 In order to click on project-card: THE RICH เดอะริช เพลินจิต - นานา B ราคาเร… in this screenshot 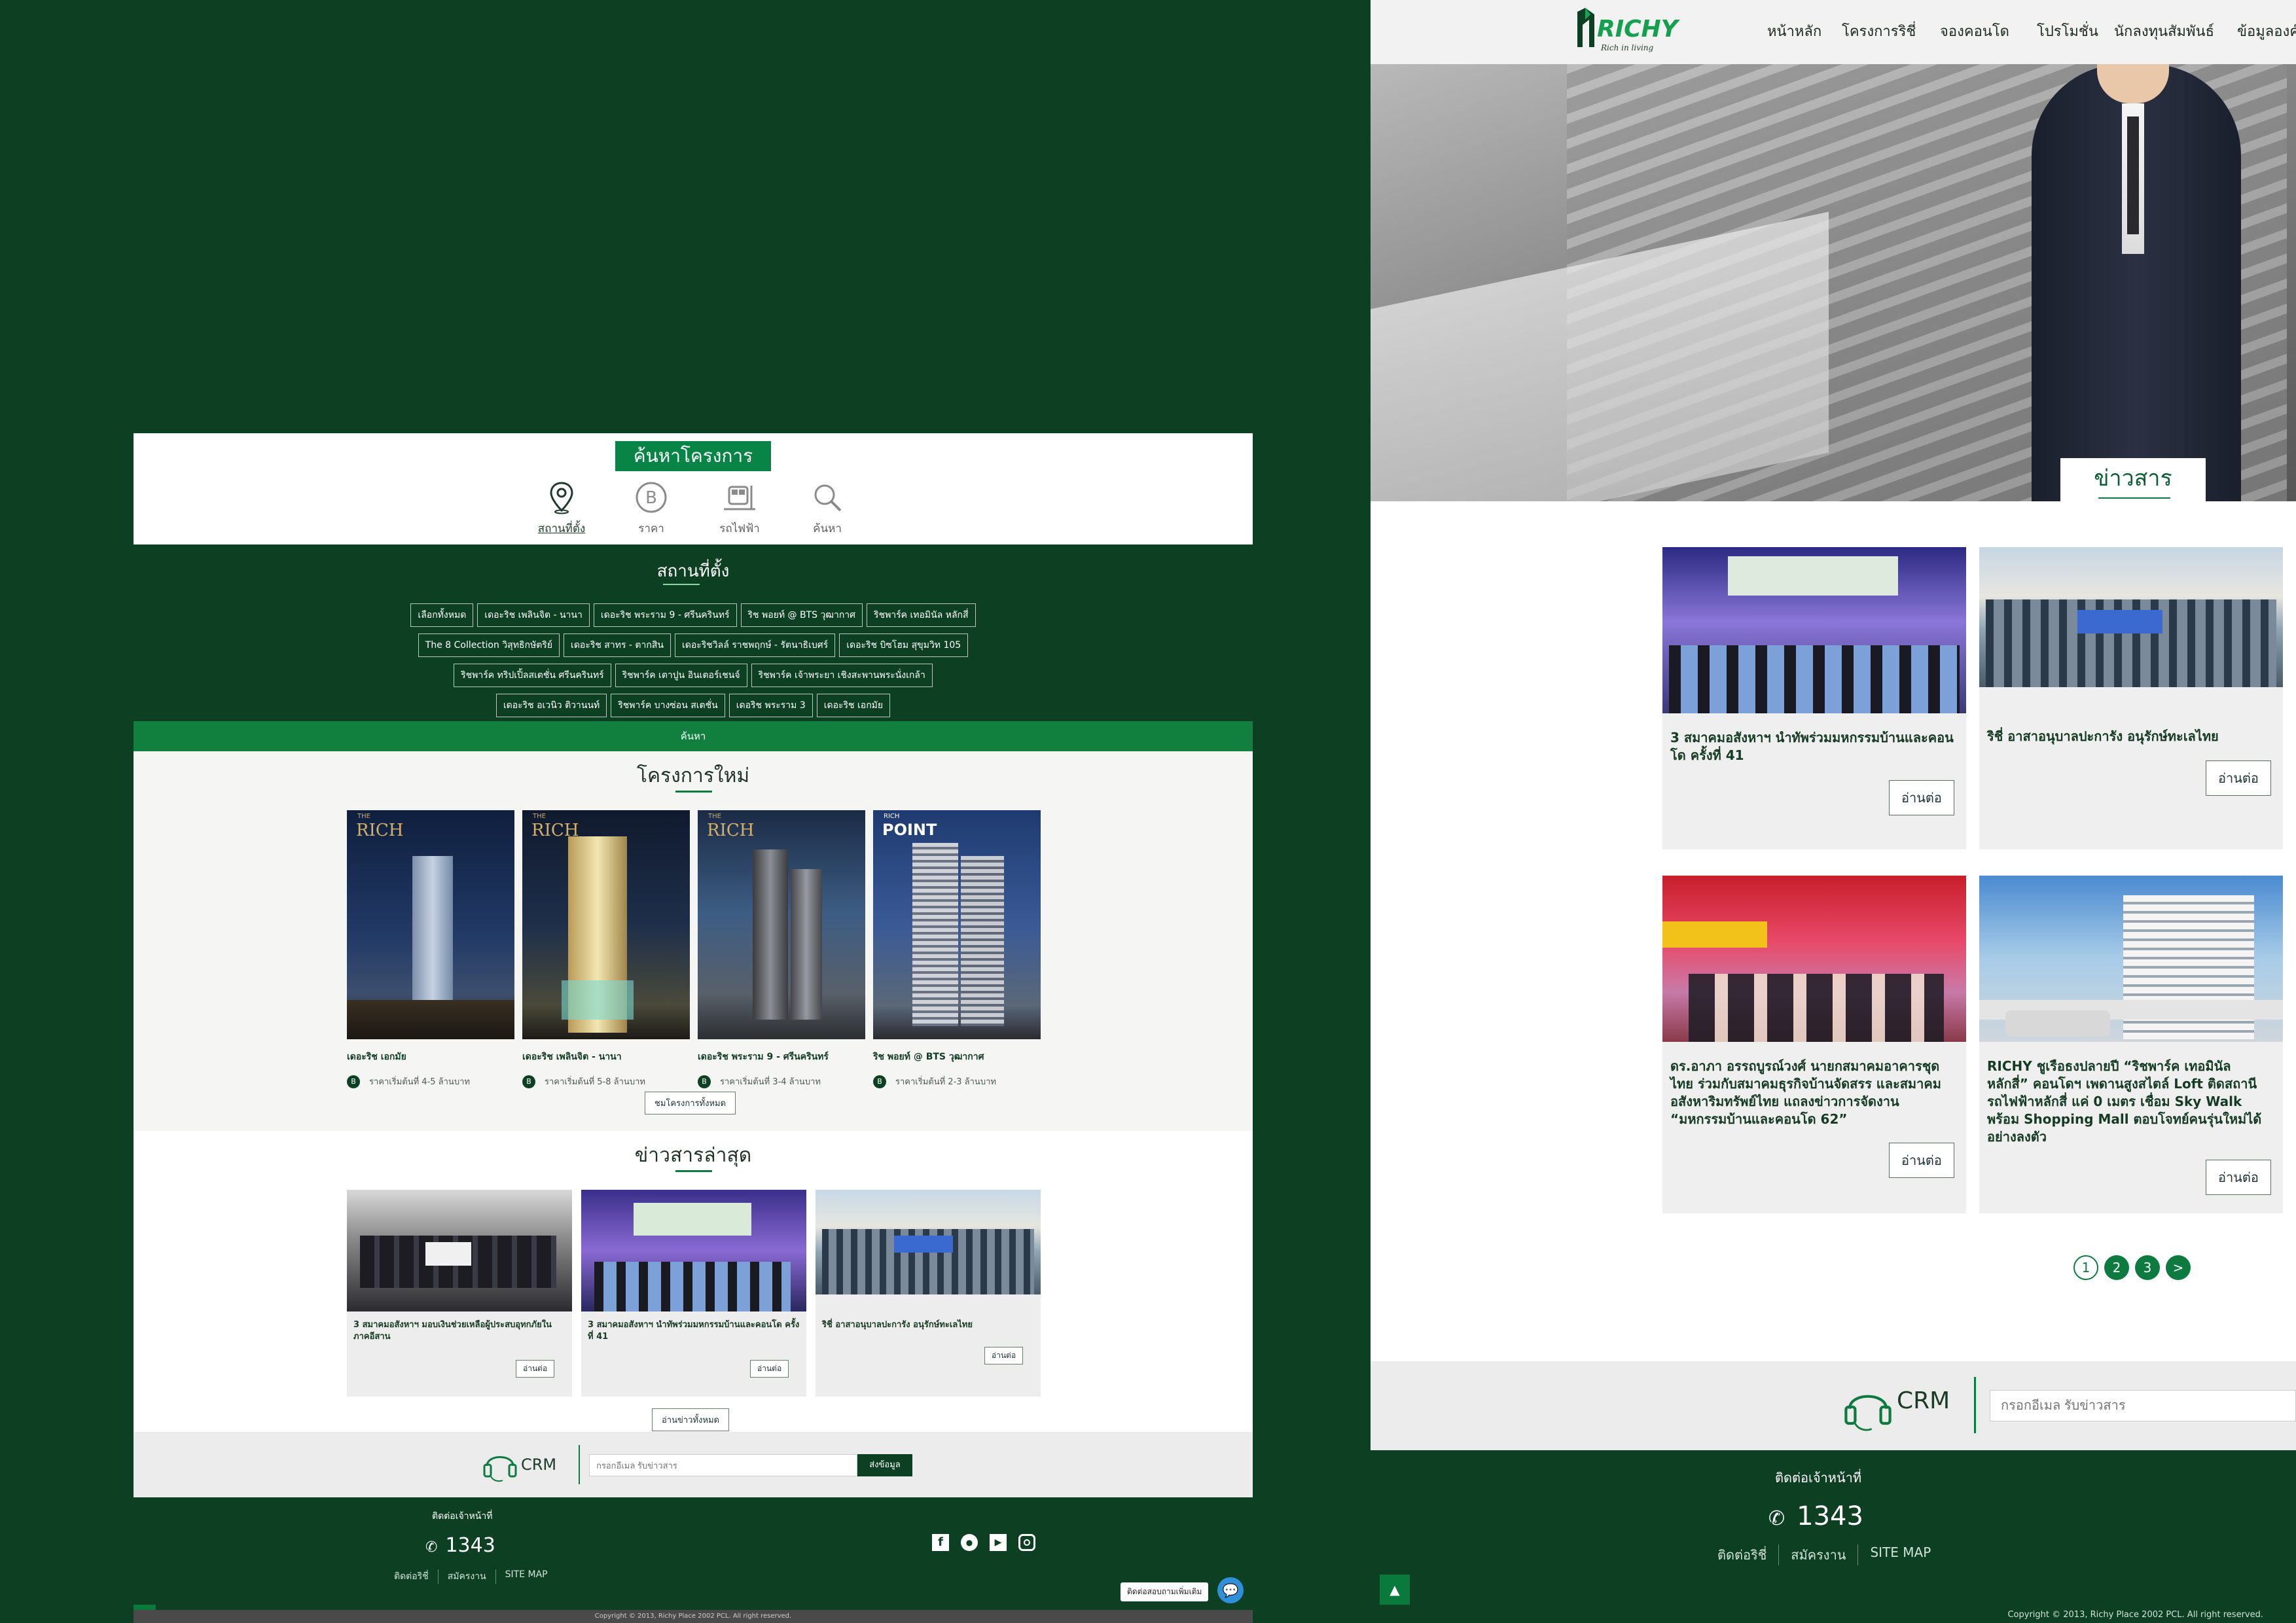, I will do `click(606, 949)`.